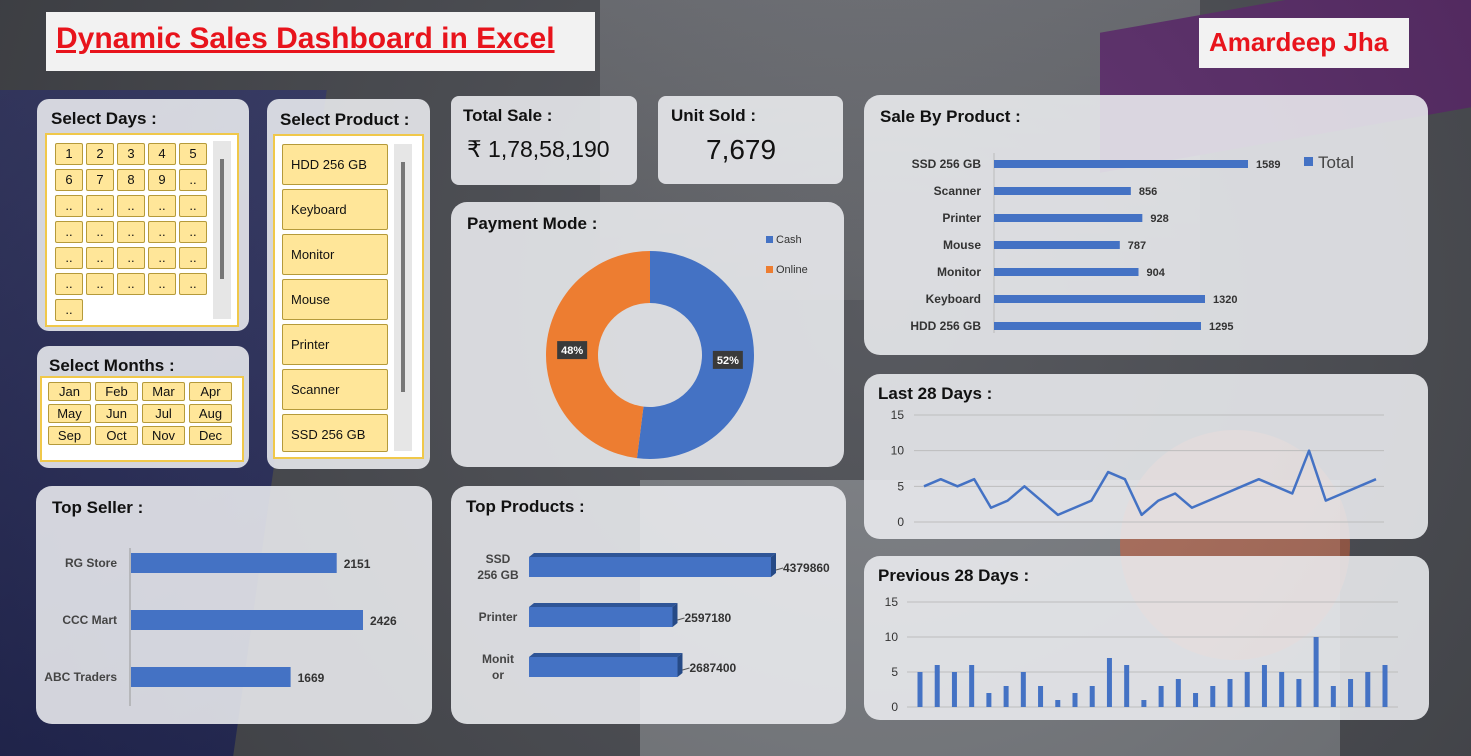 This screenshot has width=1471, height=756. Describe the element at coordinates (1141, 654) in the screenshot. I see `previous-28-days-bar-chart: 0 5 10 15` at that location.